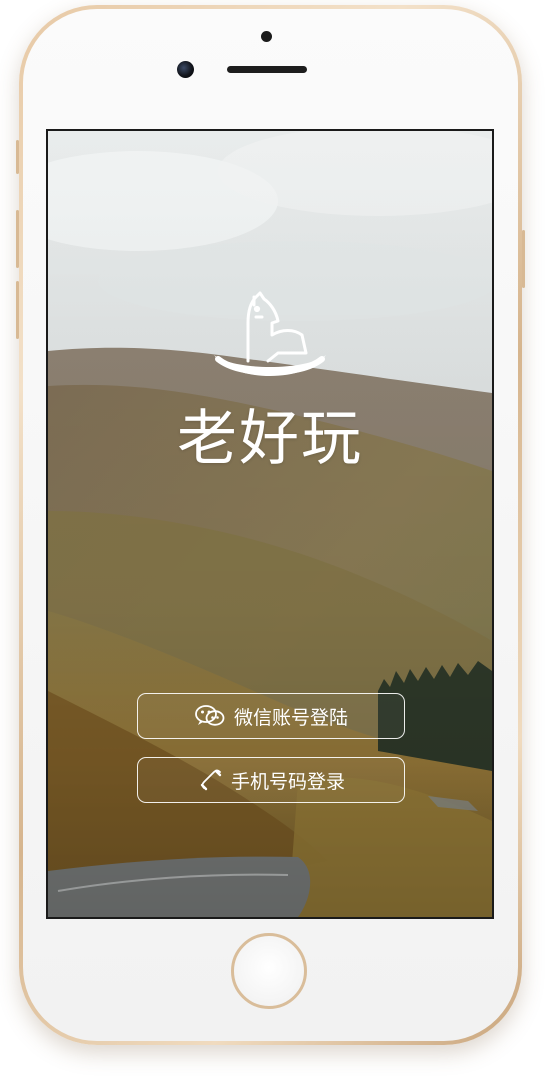 This screenshot has width=559, height=1089. Describe the element at coordinates (287, 781) in the screenshot. I see `phone-login-label: 手机号码登录` at that location.